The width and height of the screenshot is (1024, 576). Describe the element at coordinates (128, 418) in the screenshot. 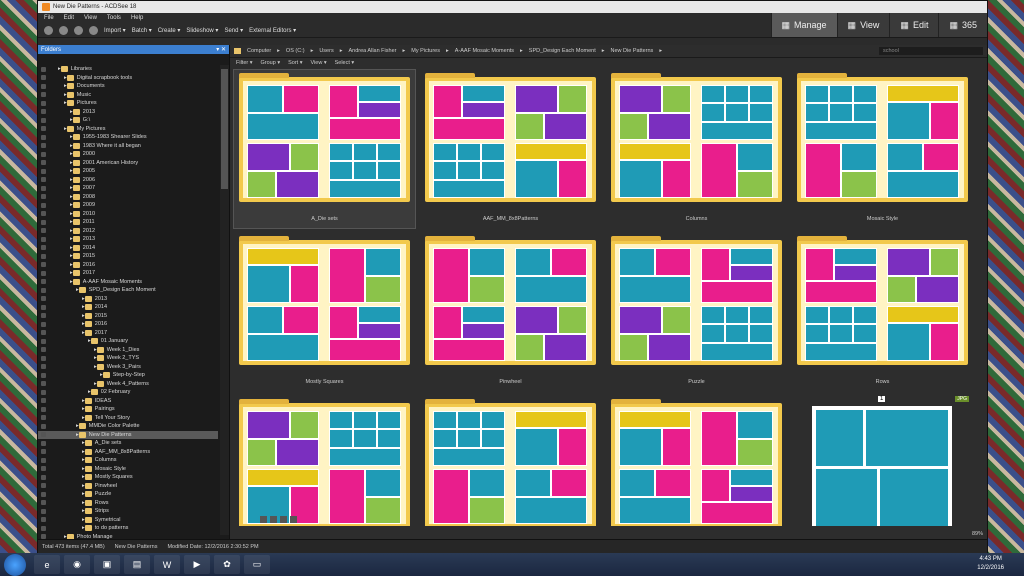

I see `tree-item: ▸ Tell Your Story` at that location.